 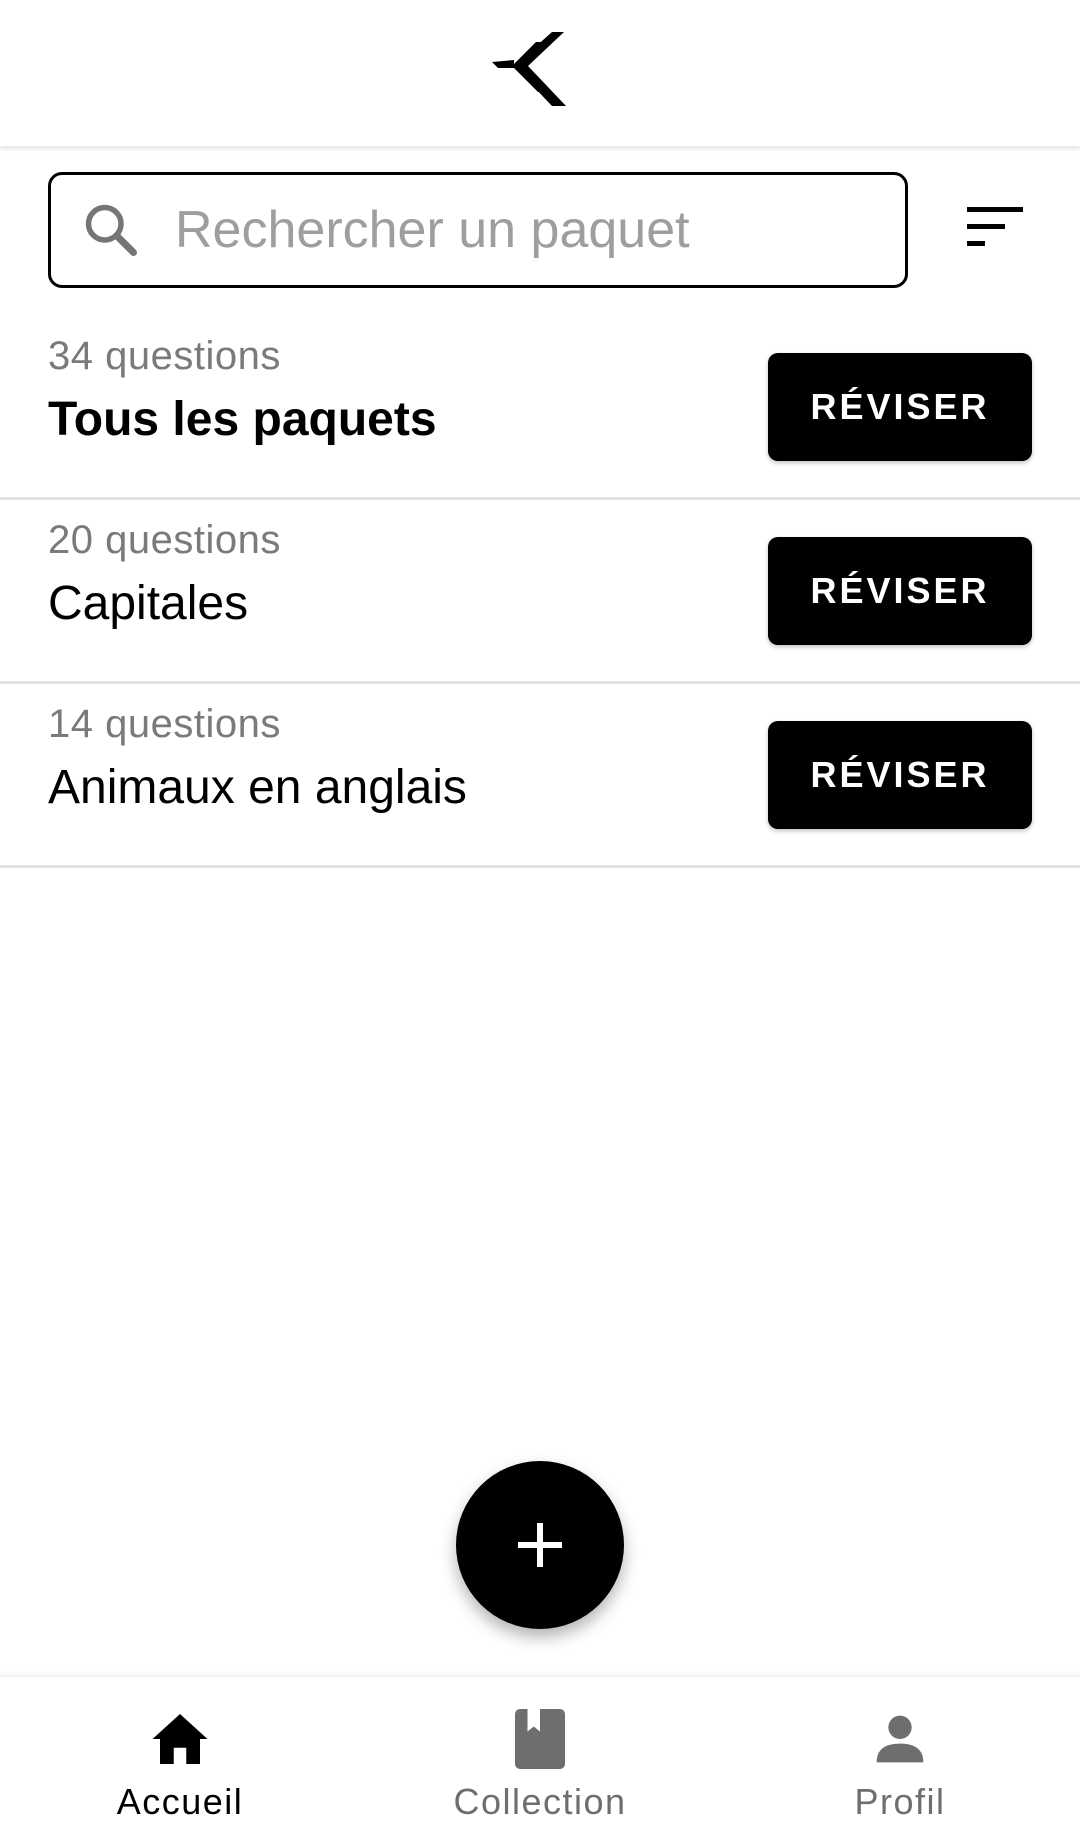 I want to click on deck-question-count: 20 questions, so click(x=164, y=540).